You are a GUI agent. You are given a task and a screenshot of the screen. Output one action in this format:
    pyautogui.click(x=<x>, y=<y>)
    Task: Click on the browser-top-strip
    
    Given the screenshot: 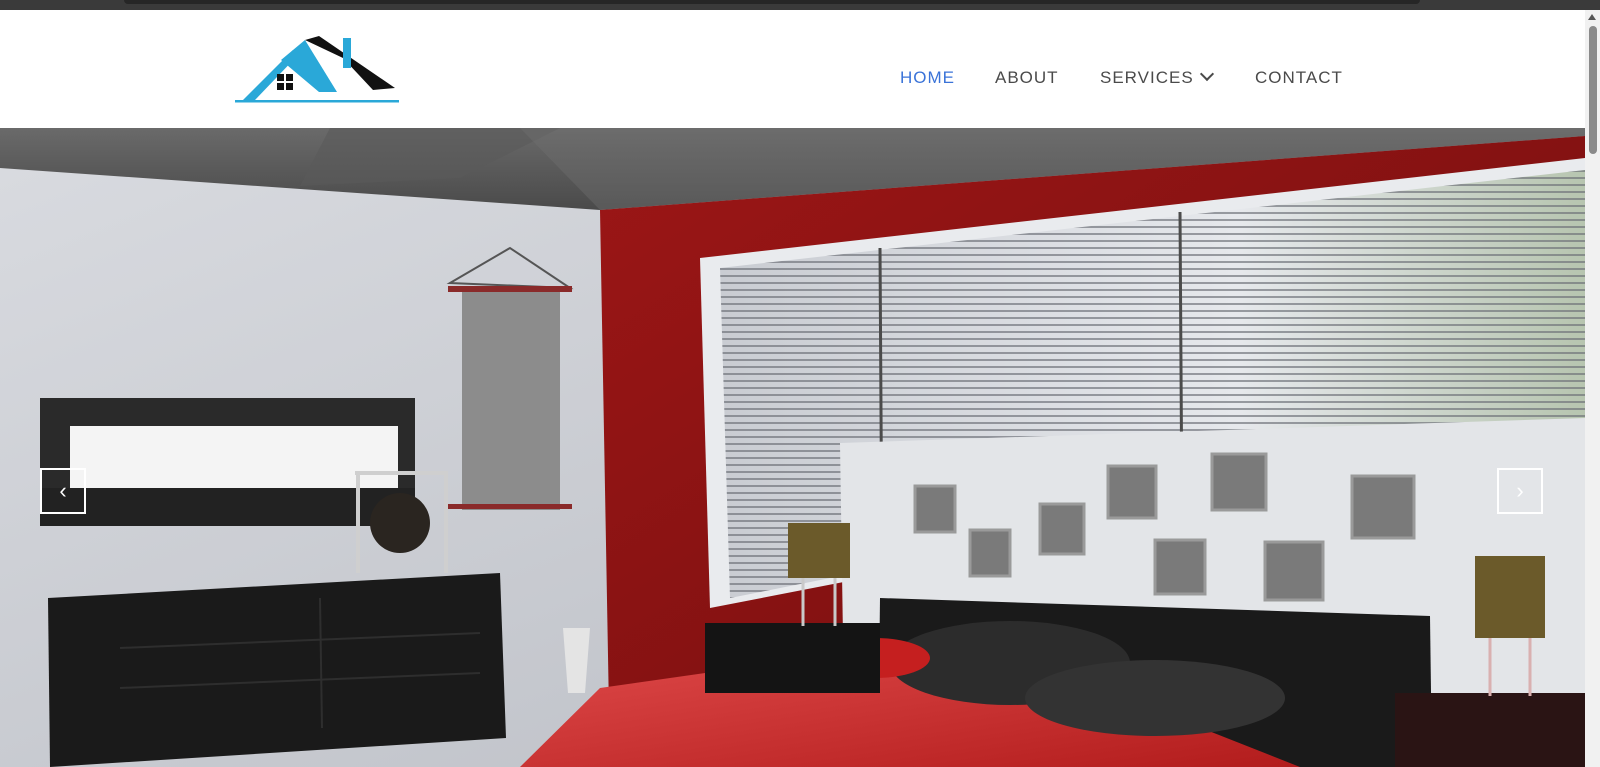 What is the action you would take?
    pyautogui.click(x=800, y=5)
    